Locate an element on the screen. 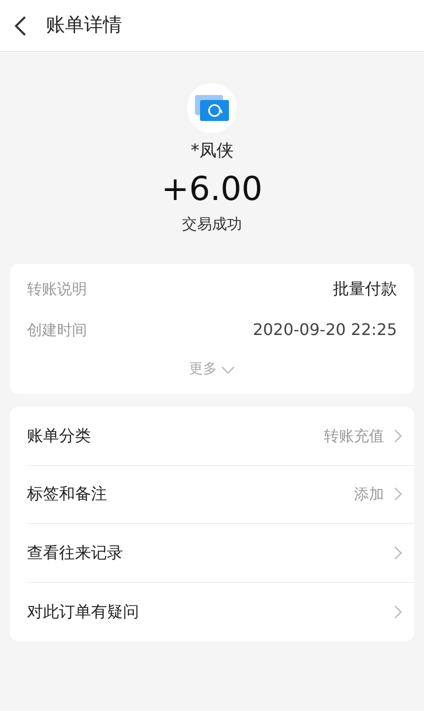 The width and height of the screenshot is (424, 711). detail-label: 转账说明 is located at coordinates (57, 289).